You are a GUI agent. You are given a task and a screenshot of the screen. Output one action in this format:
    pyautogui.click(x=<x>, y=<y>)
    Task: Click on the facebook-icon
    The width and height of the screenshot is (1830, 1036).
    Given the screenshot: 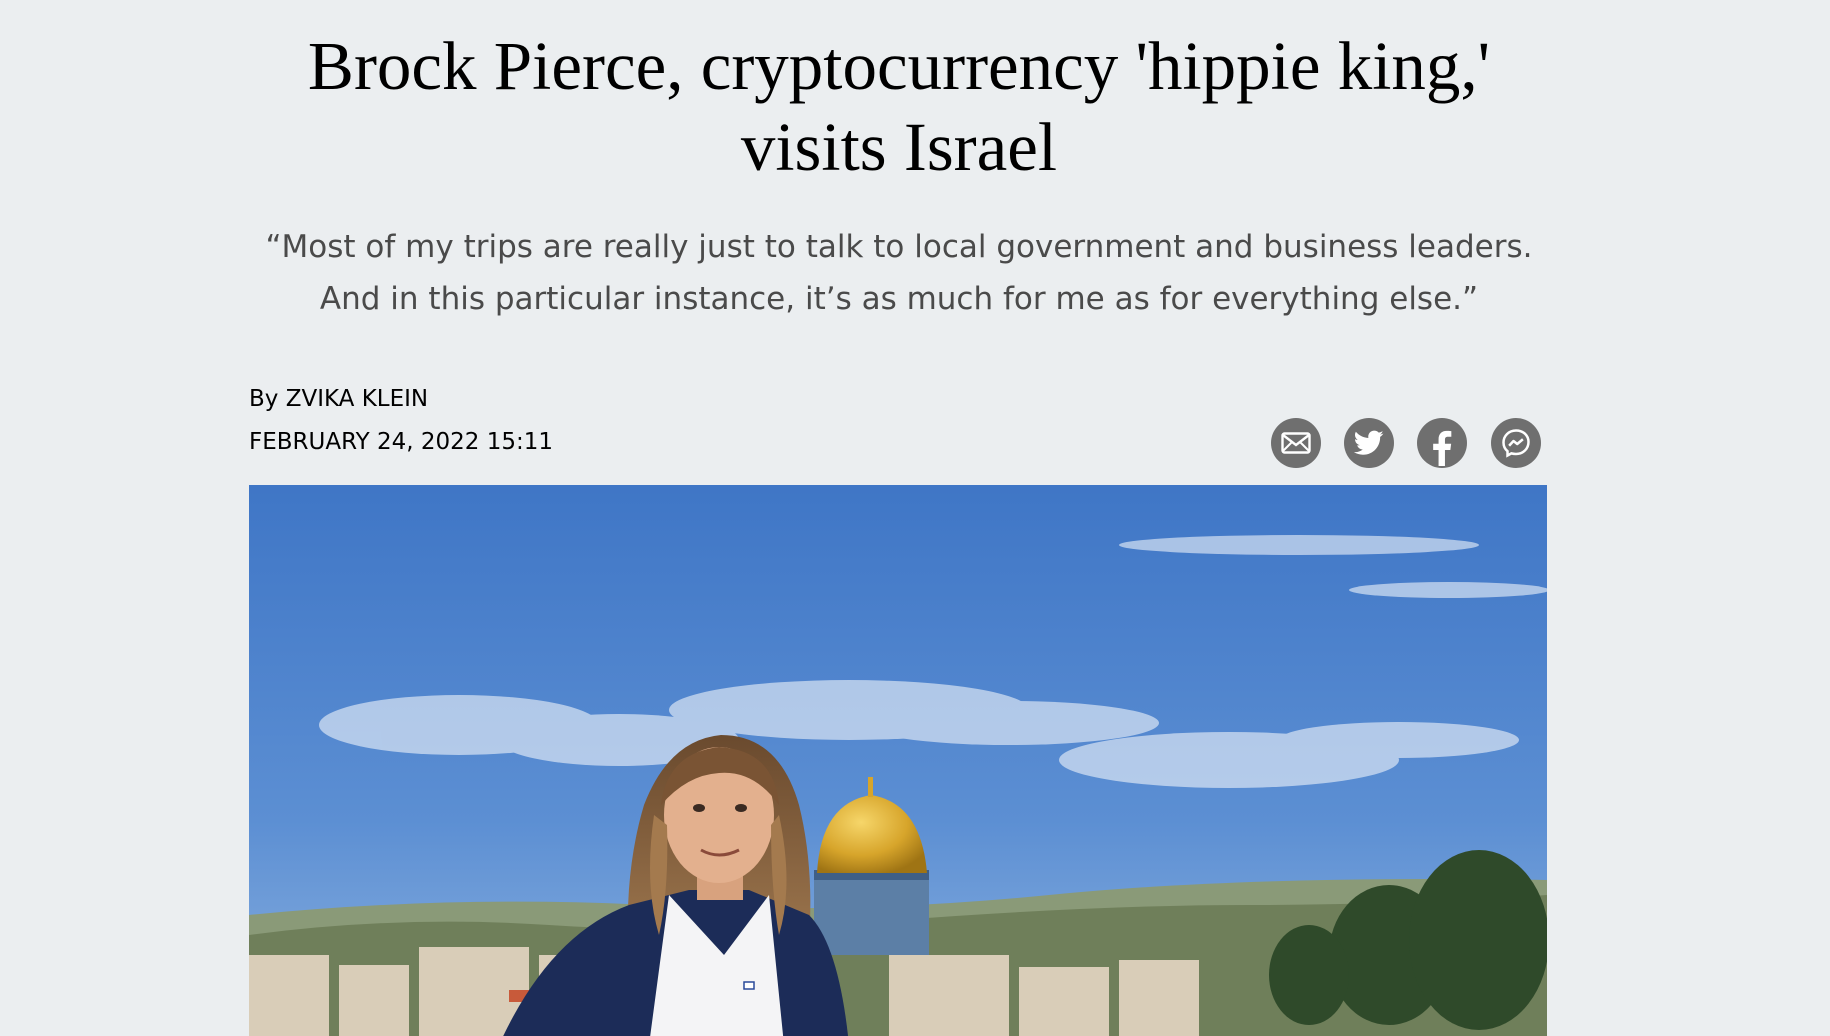 What is the action you would take?
    pyautogui.click(x=1442, y=448)
    